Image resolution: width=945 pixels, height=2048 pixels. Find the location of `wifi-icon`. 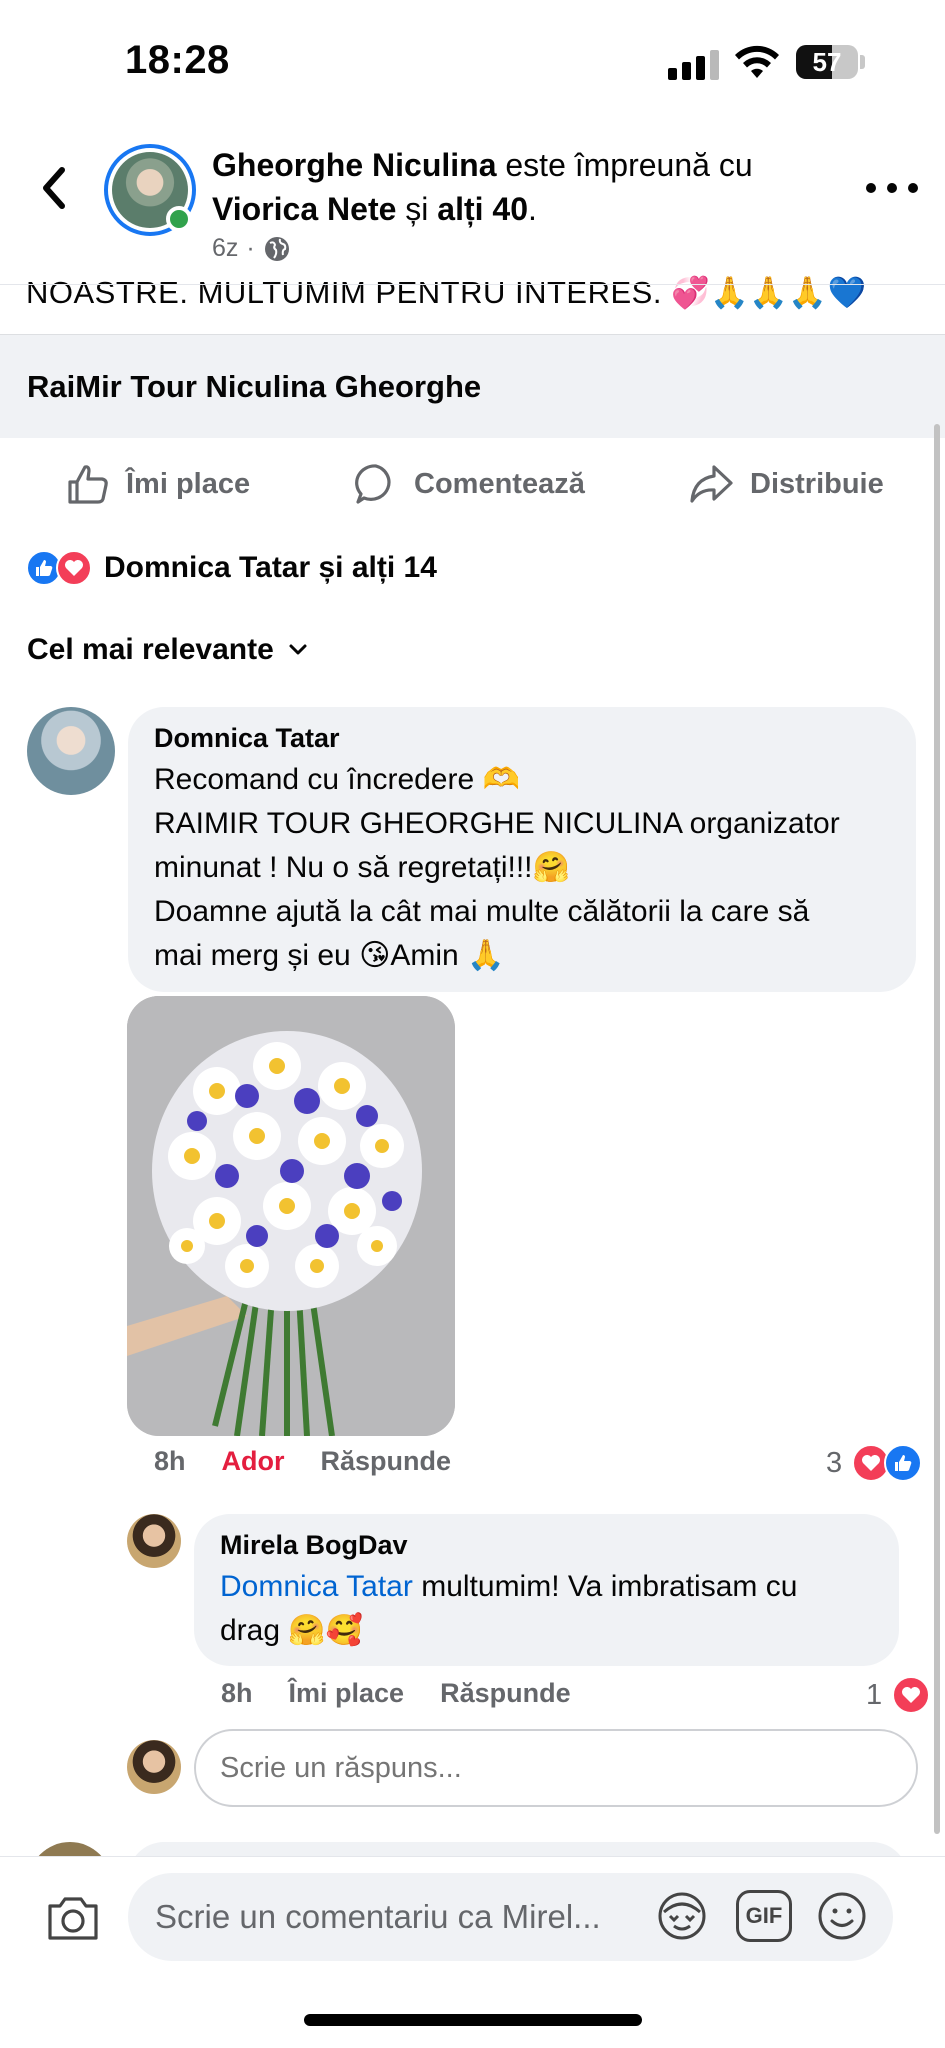

wifi-icon is located at coordinates (757, 61).